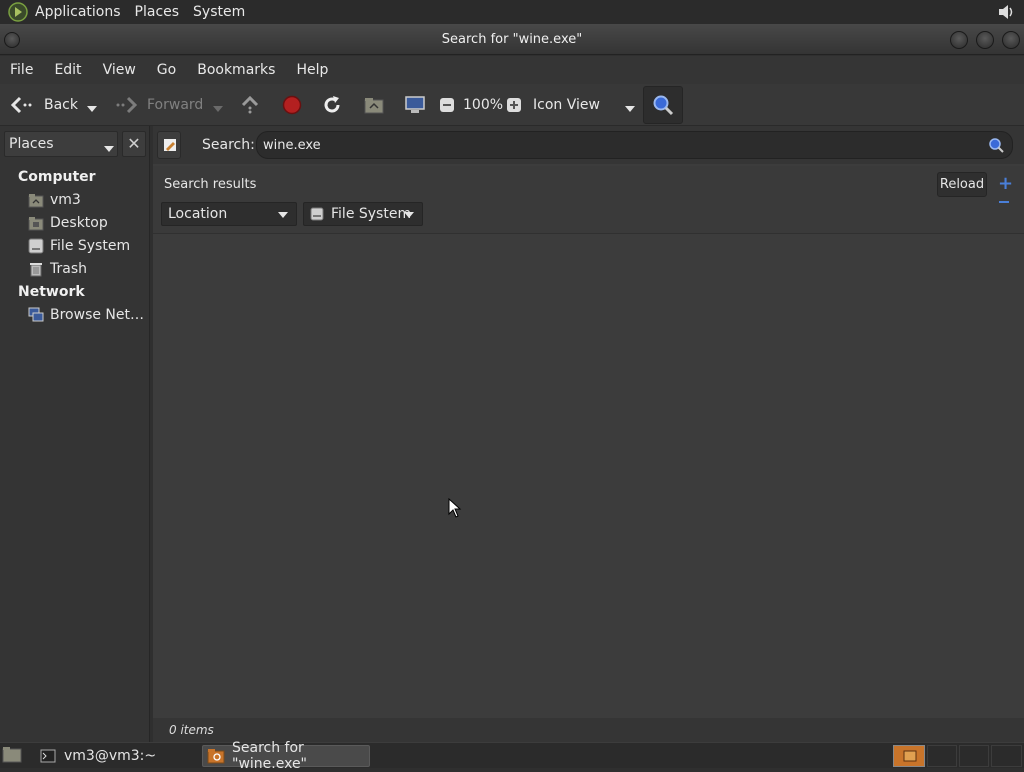  I want to click on bottom-taskbar: vm3@vm3:~ Search for "wine.exe", so click(512, 756).